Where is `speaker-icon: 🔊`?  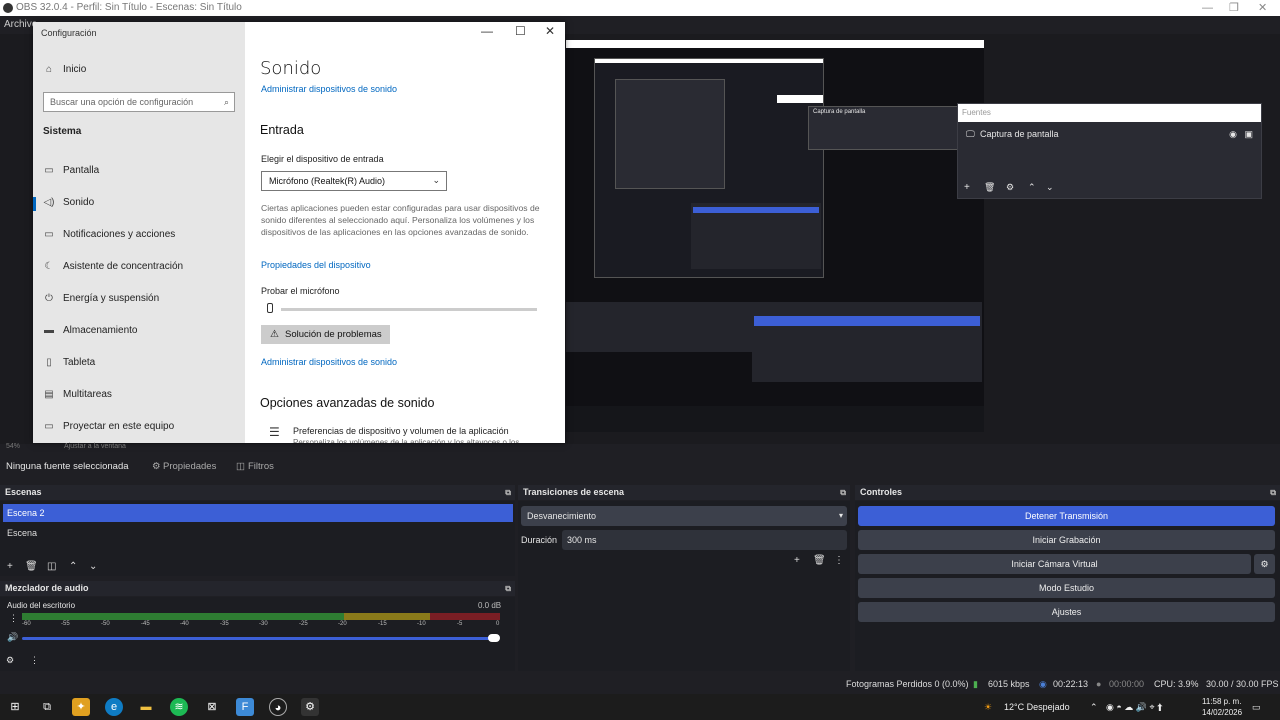 speaker-icon: 🔊 is located at coordinates (12, 637).